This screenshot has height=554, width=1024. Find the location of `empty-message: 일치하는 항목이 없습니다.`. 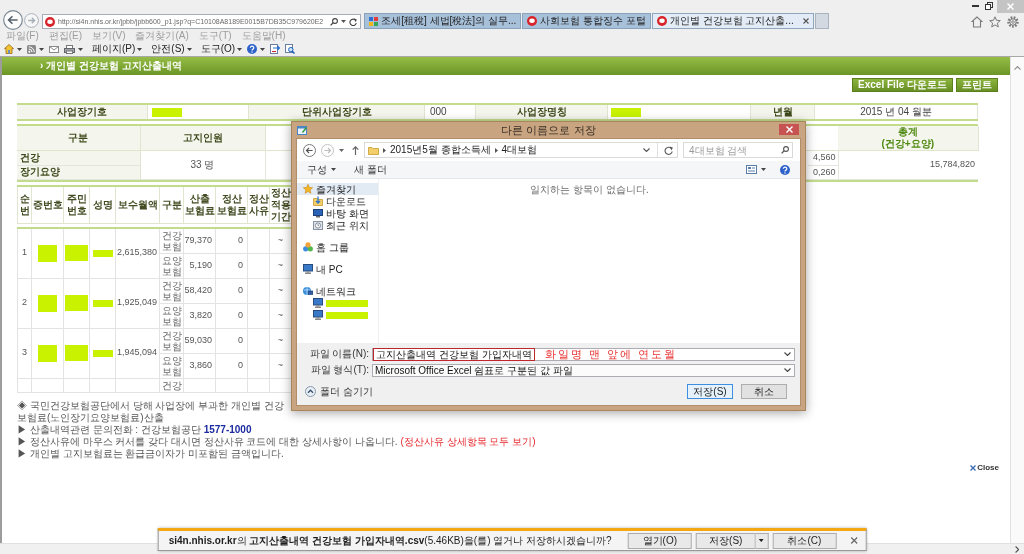

empty-message: 일치하는 항목이 없습니다. is located at coordinates (589, 190).